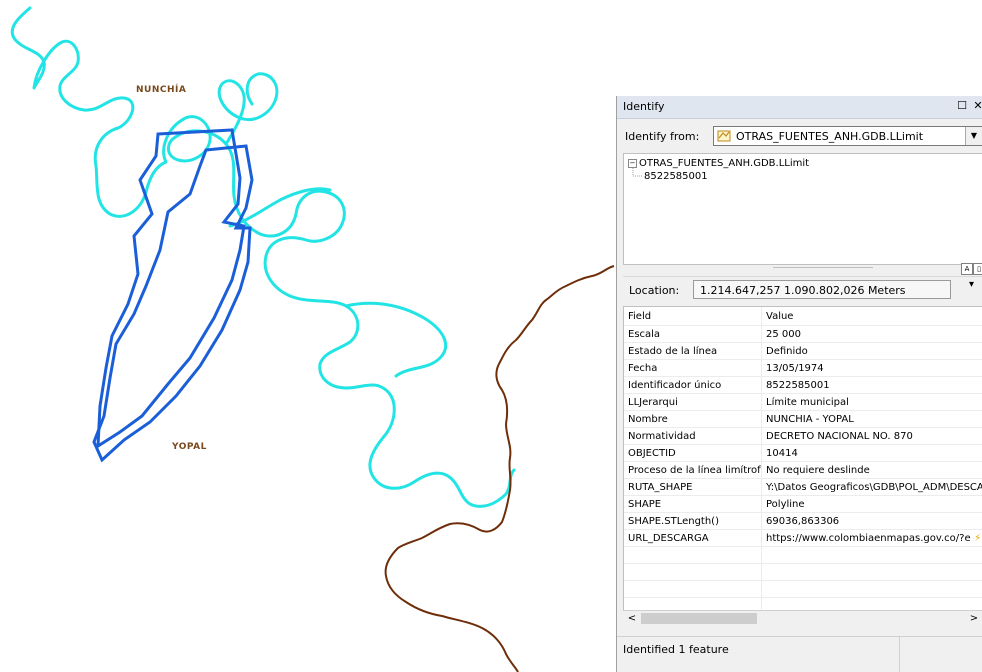  What do you see at coordinates (871, 351) in the screenshot?
I see `value-cell: Definido` at bounding box center [871, 351].